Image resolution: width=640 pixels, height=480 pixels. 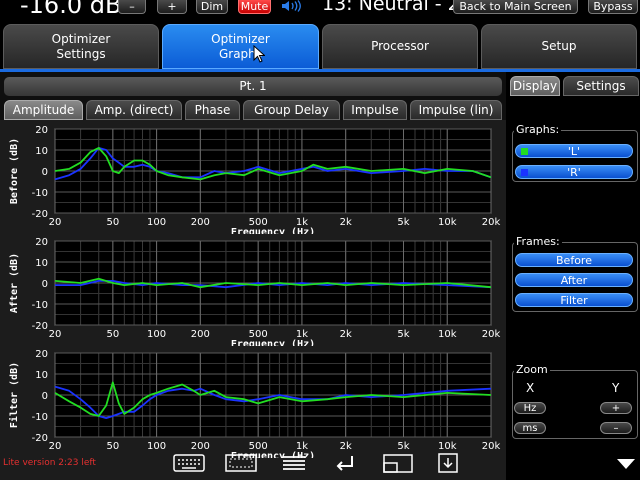 I want to click on zoom-hz-button: Hz, so click(x=530, y=408).